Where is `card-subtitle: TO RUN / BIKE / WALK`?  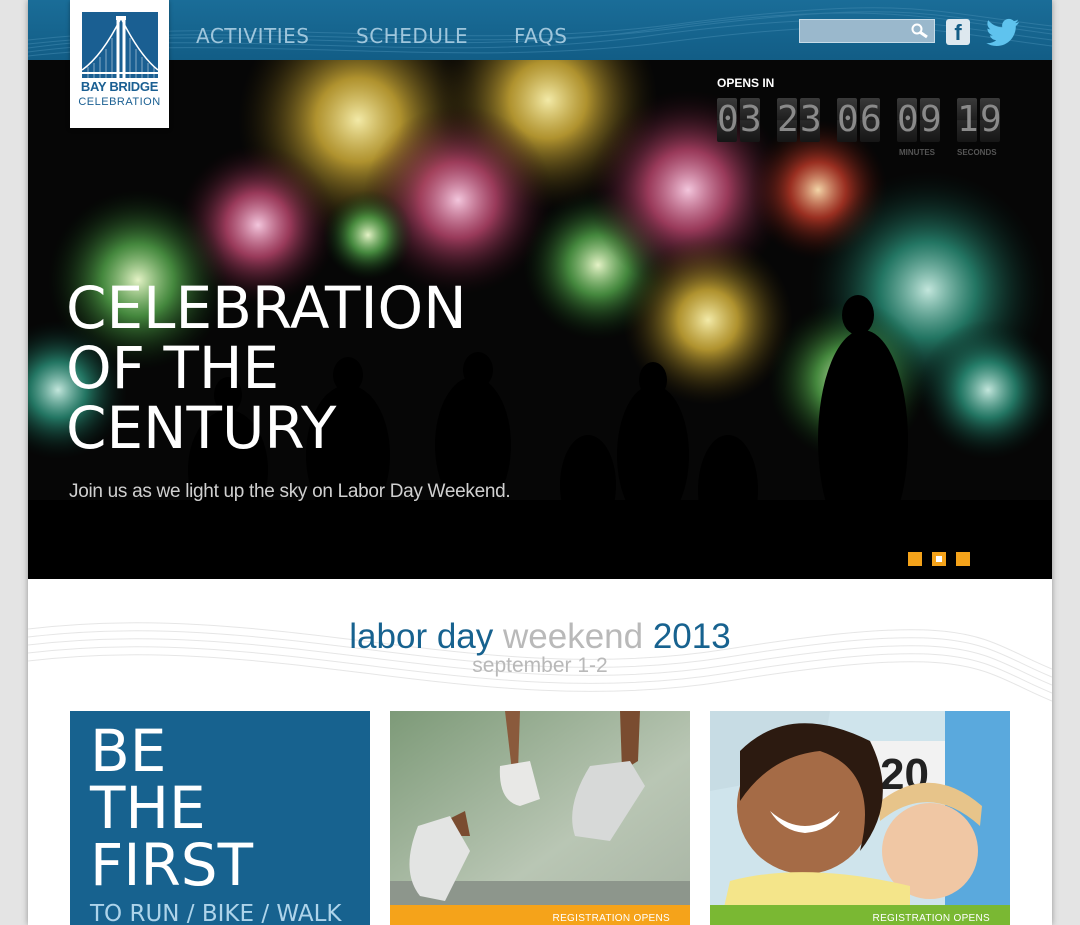 card-subtitle: TO RUN / BIKE / WALK is located at coordinates (216, 913).